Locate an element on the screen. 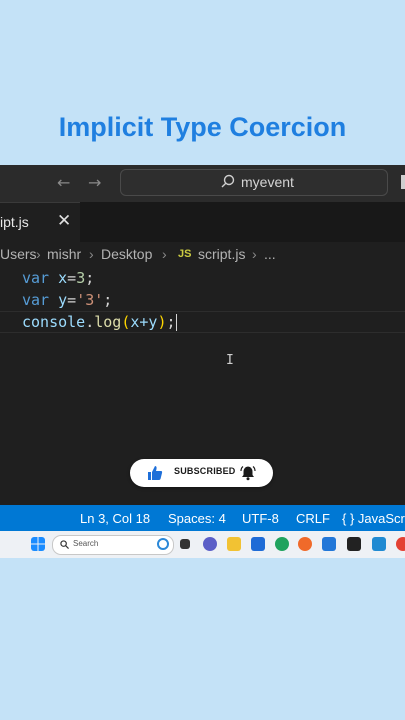 Image resolution: width=405 pixels, height=720 pixels. edge-icon is located at coordinates (282, 544).